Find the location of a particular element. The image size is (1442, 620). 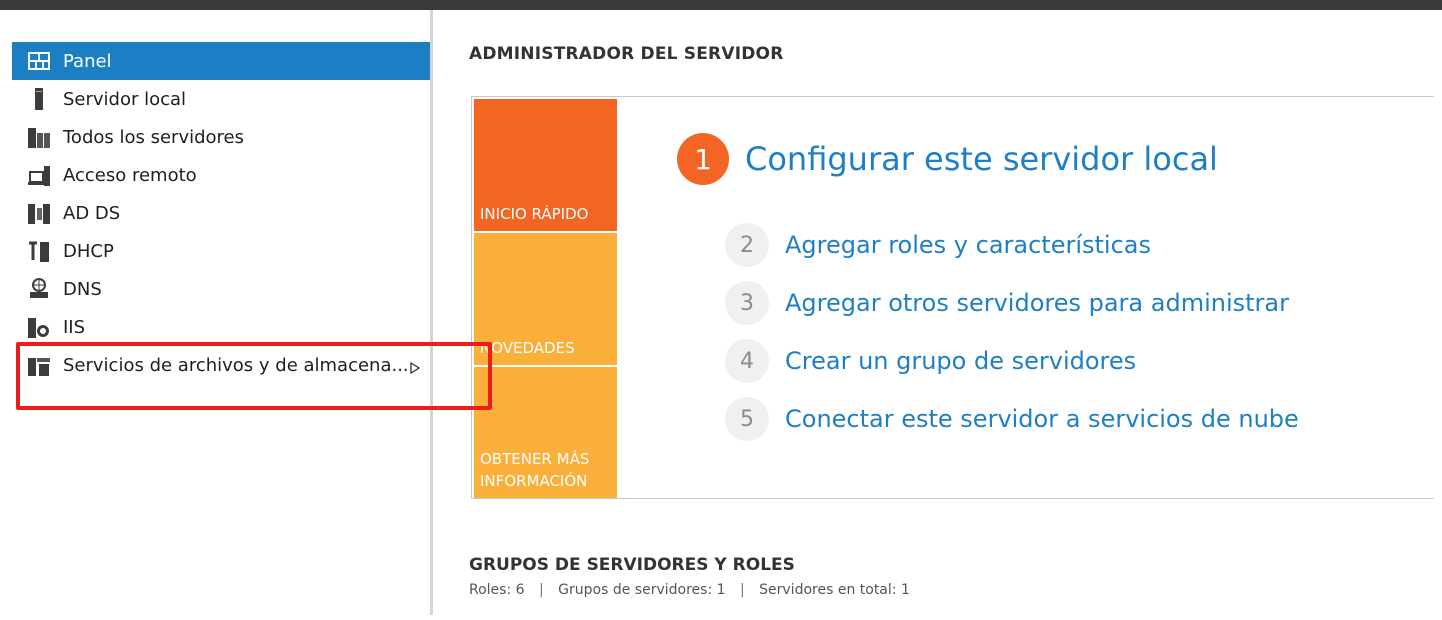

sidebar-item-label: Todos los servidores is located at coordinates (154, 137).